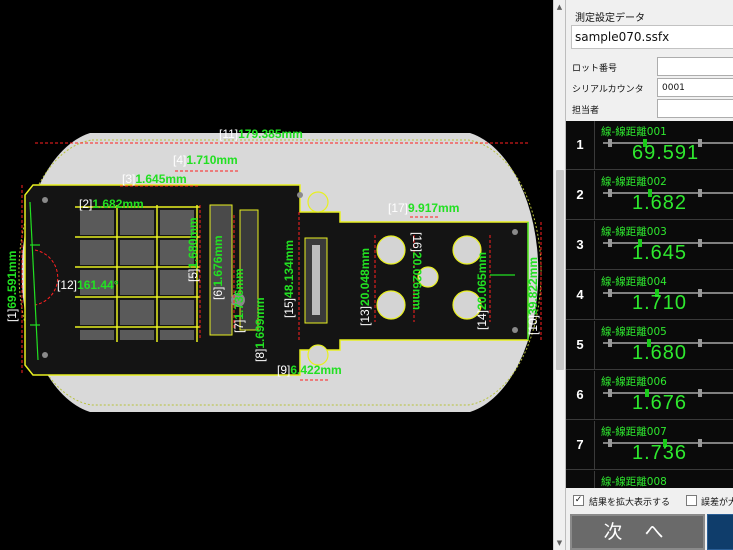 This screenshot has width=733, height=550. Describe the element at coordinates (578, 500) in the screenshot. I see `enlarge-result-checkbox: ✓` at that location.